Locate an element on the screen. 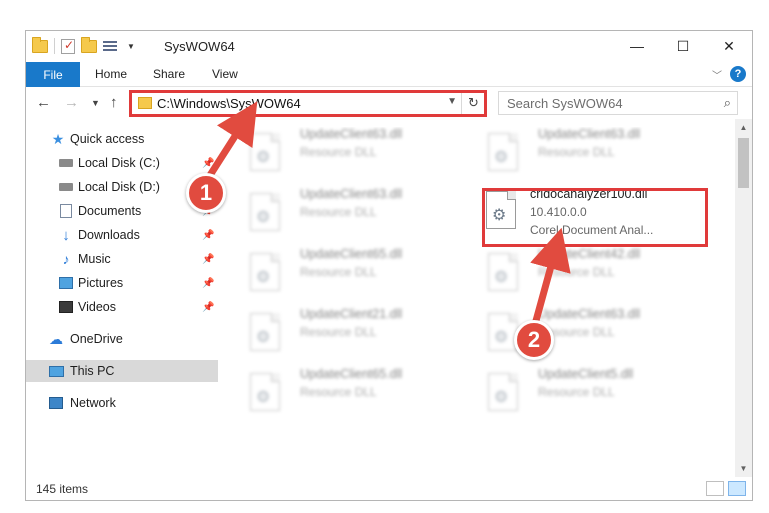 The width and height of the screenshot is (769, 513). search-input: Search SysWOW64 ⌕ is located at coordinates (618, 103).